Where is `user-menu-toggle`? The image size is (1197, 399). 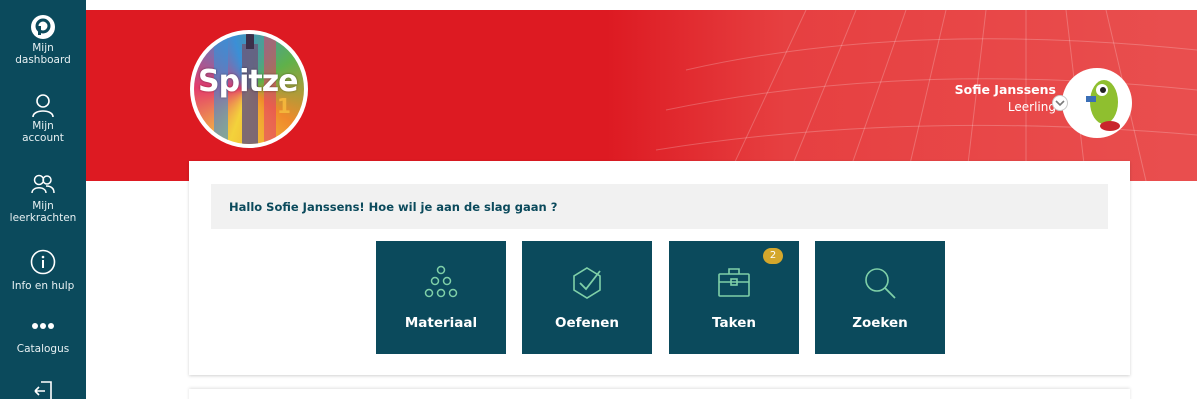
user-menu-toggle is located at coordinates (1060, 103).